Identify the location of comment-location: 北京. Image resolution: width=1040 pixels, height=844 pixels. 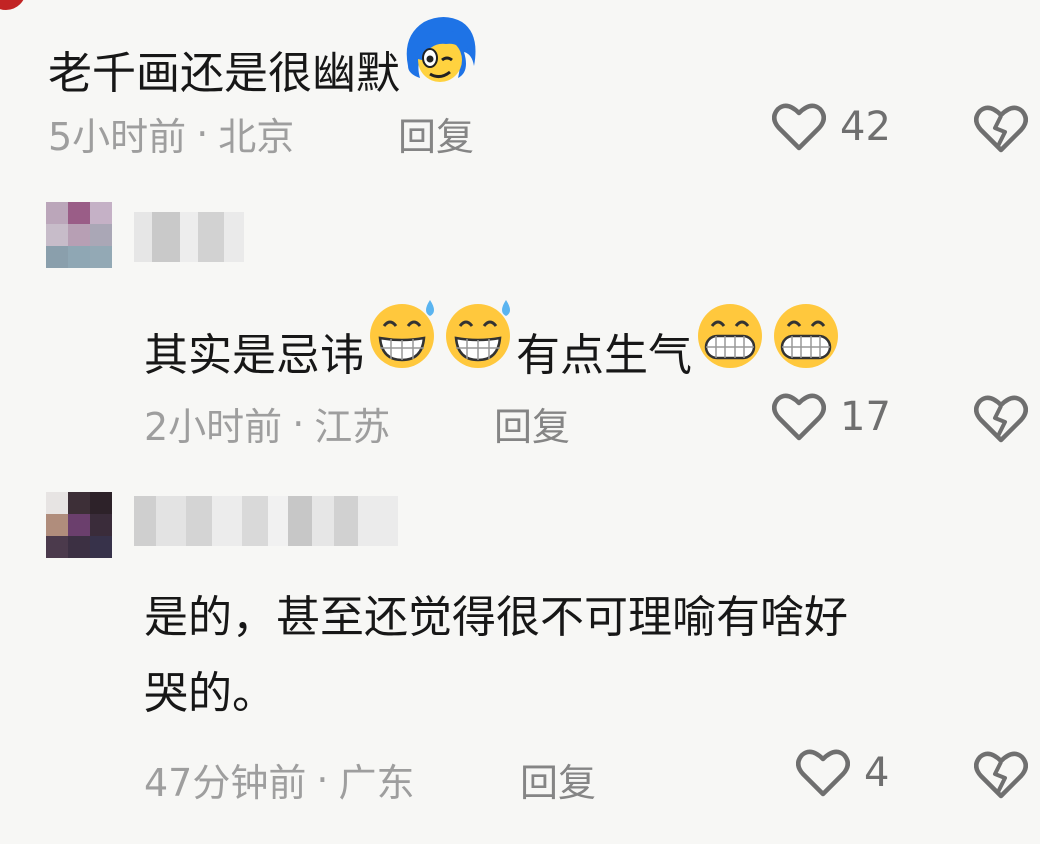
(256, 137).